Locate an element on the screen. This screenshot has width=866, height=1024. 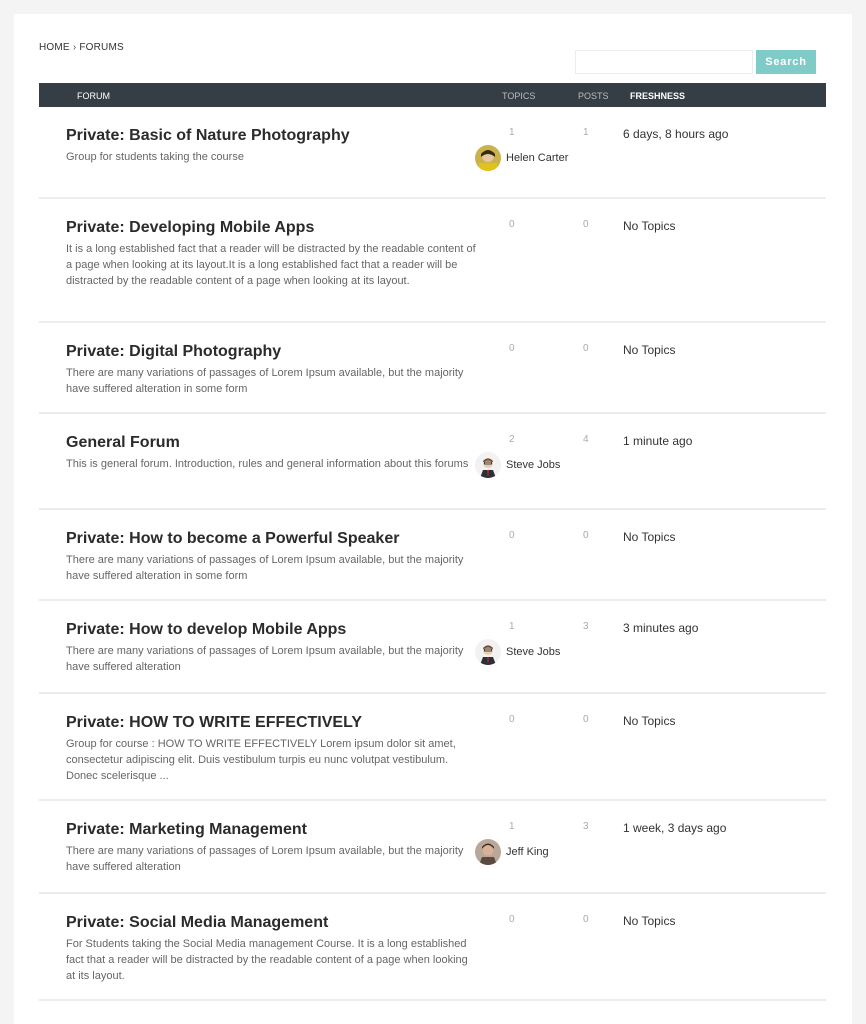
forum-title-link: Private: Basic of Nature Photography is located at coordinates (208, 136).